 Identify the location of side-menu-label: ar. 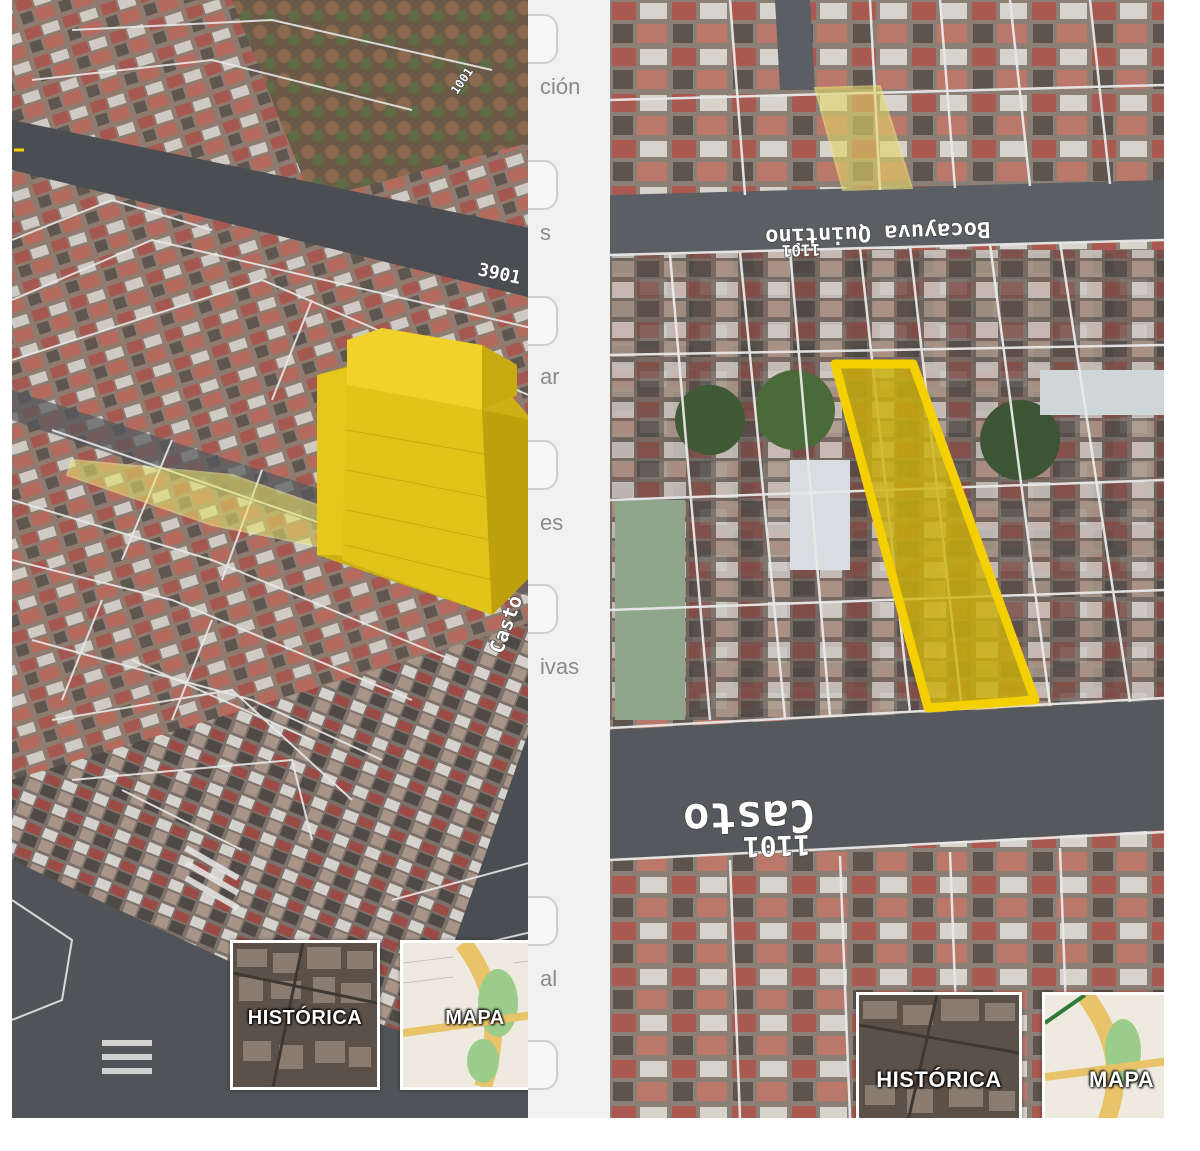
(550, 377).